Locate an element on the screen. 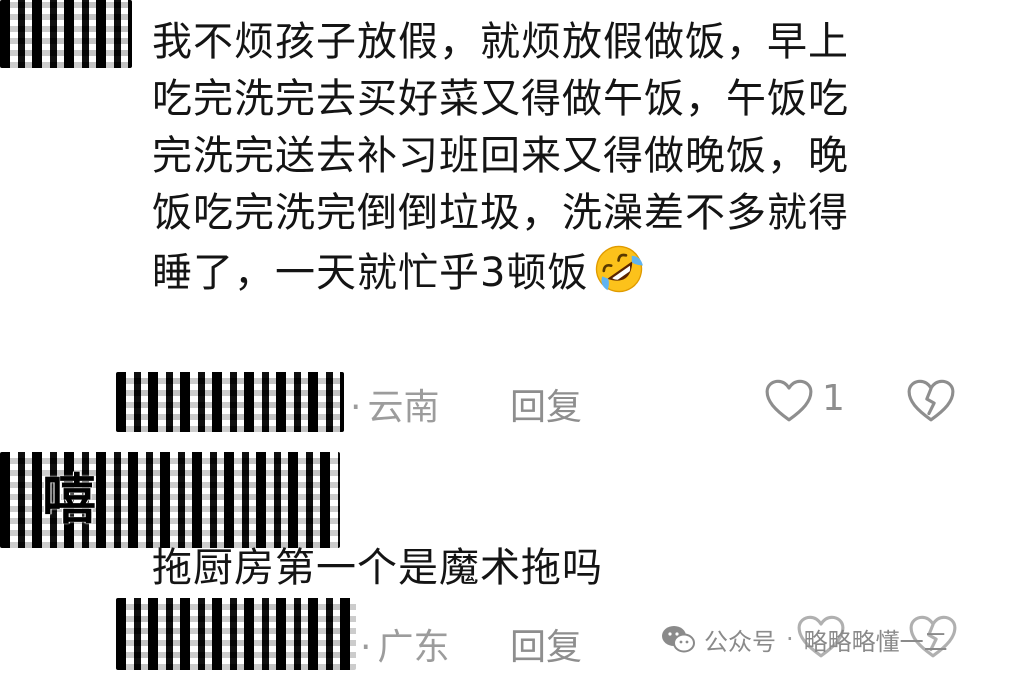 The image size is (1024, 682). wechat-icon is located at coordinates (678, 639).